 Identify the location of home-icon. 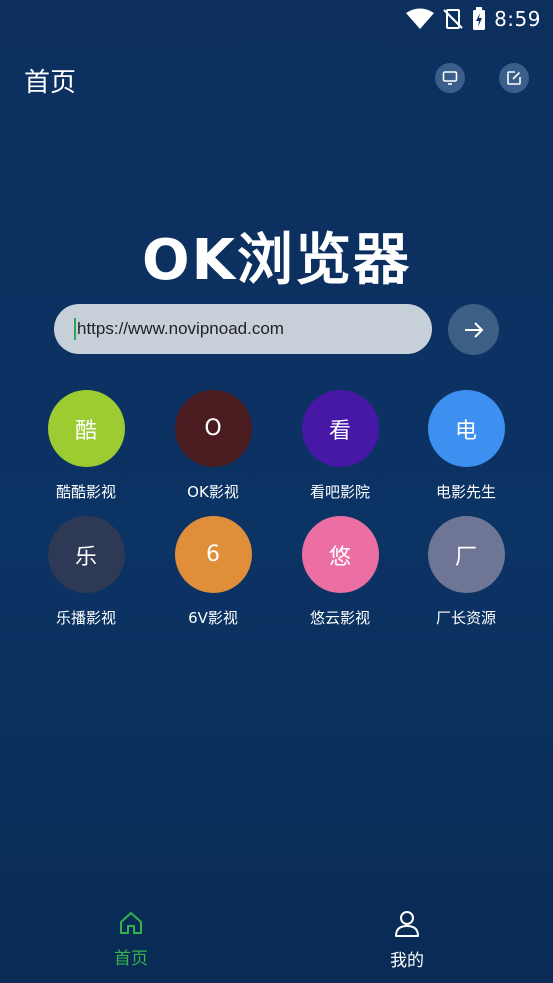
(131, 923).